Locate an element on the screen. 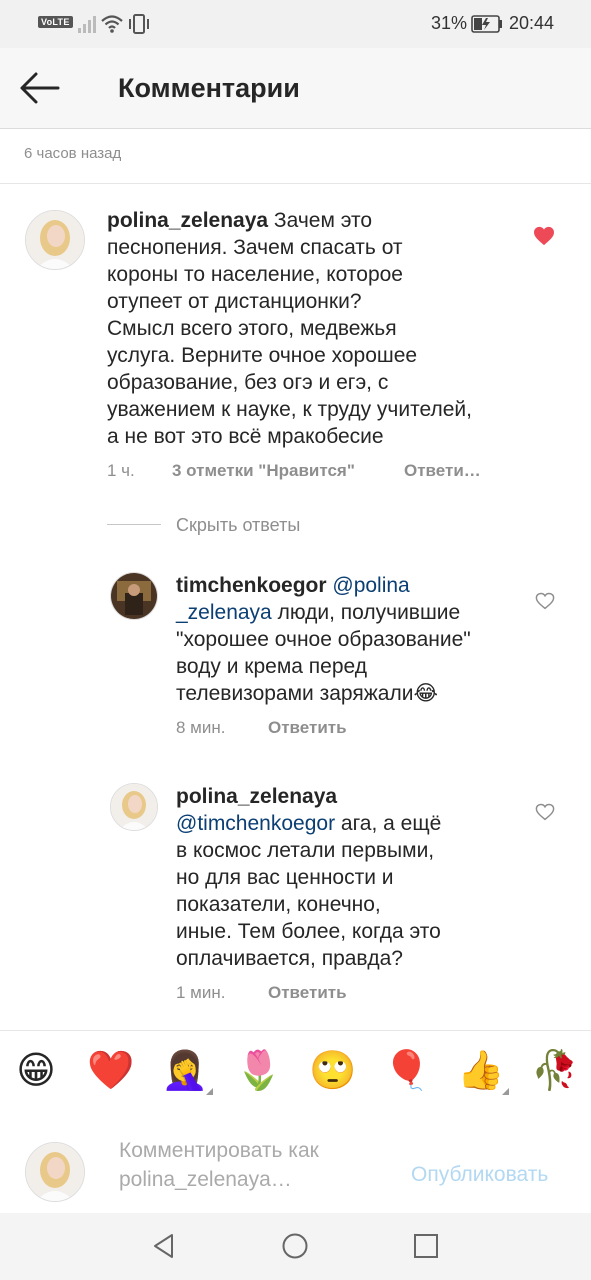 The height and width of the screenshot is (1280, 591). reply-time: 8 мин. is located at coordinates (201, 727).